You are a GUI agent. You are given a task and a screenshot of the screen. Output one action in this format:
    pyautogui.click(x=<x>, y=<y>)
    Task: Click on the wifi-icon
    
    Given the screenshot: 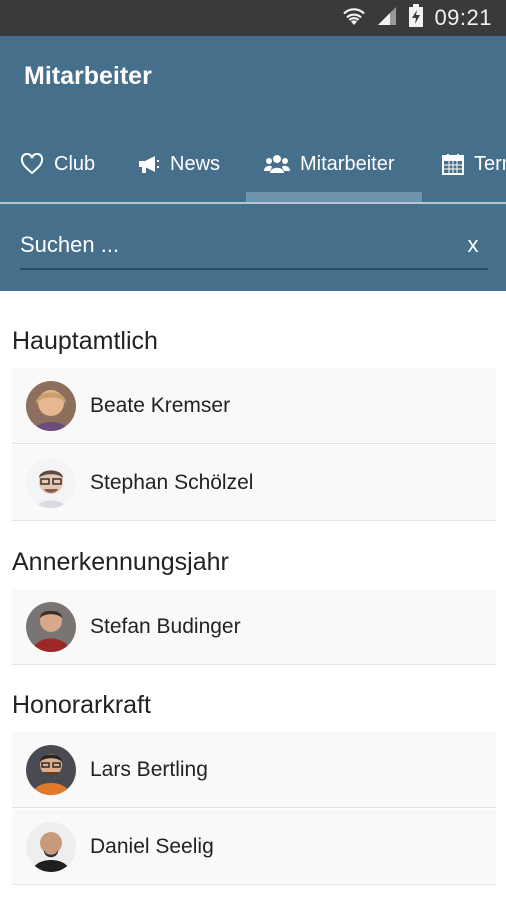 What is the action you would take?
    pyautogui.click(x=354, y=18)
    